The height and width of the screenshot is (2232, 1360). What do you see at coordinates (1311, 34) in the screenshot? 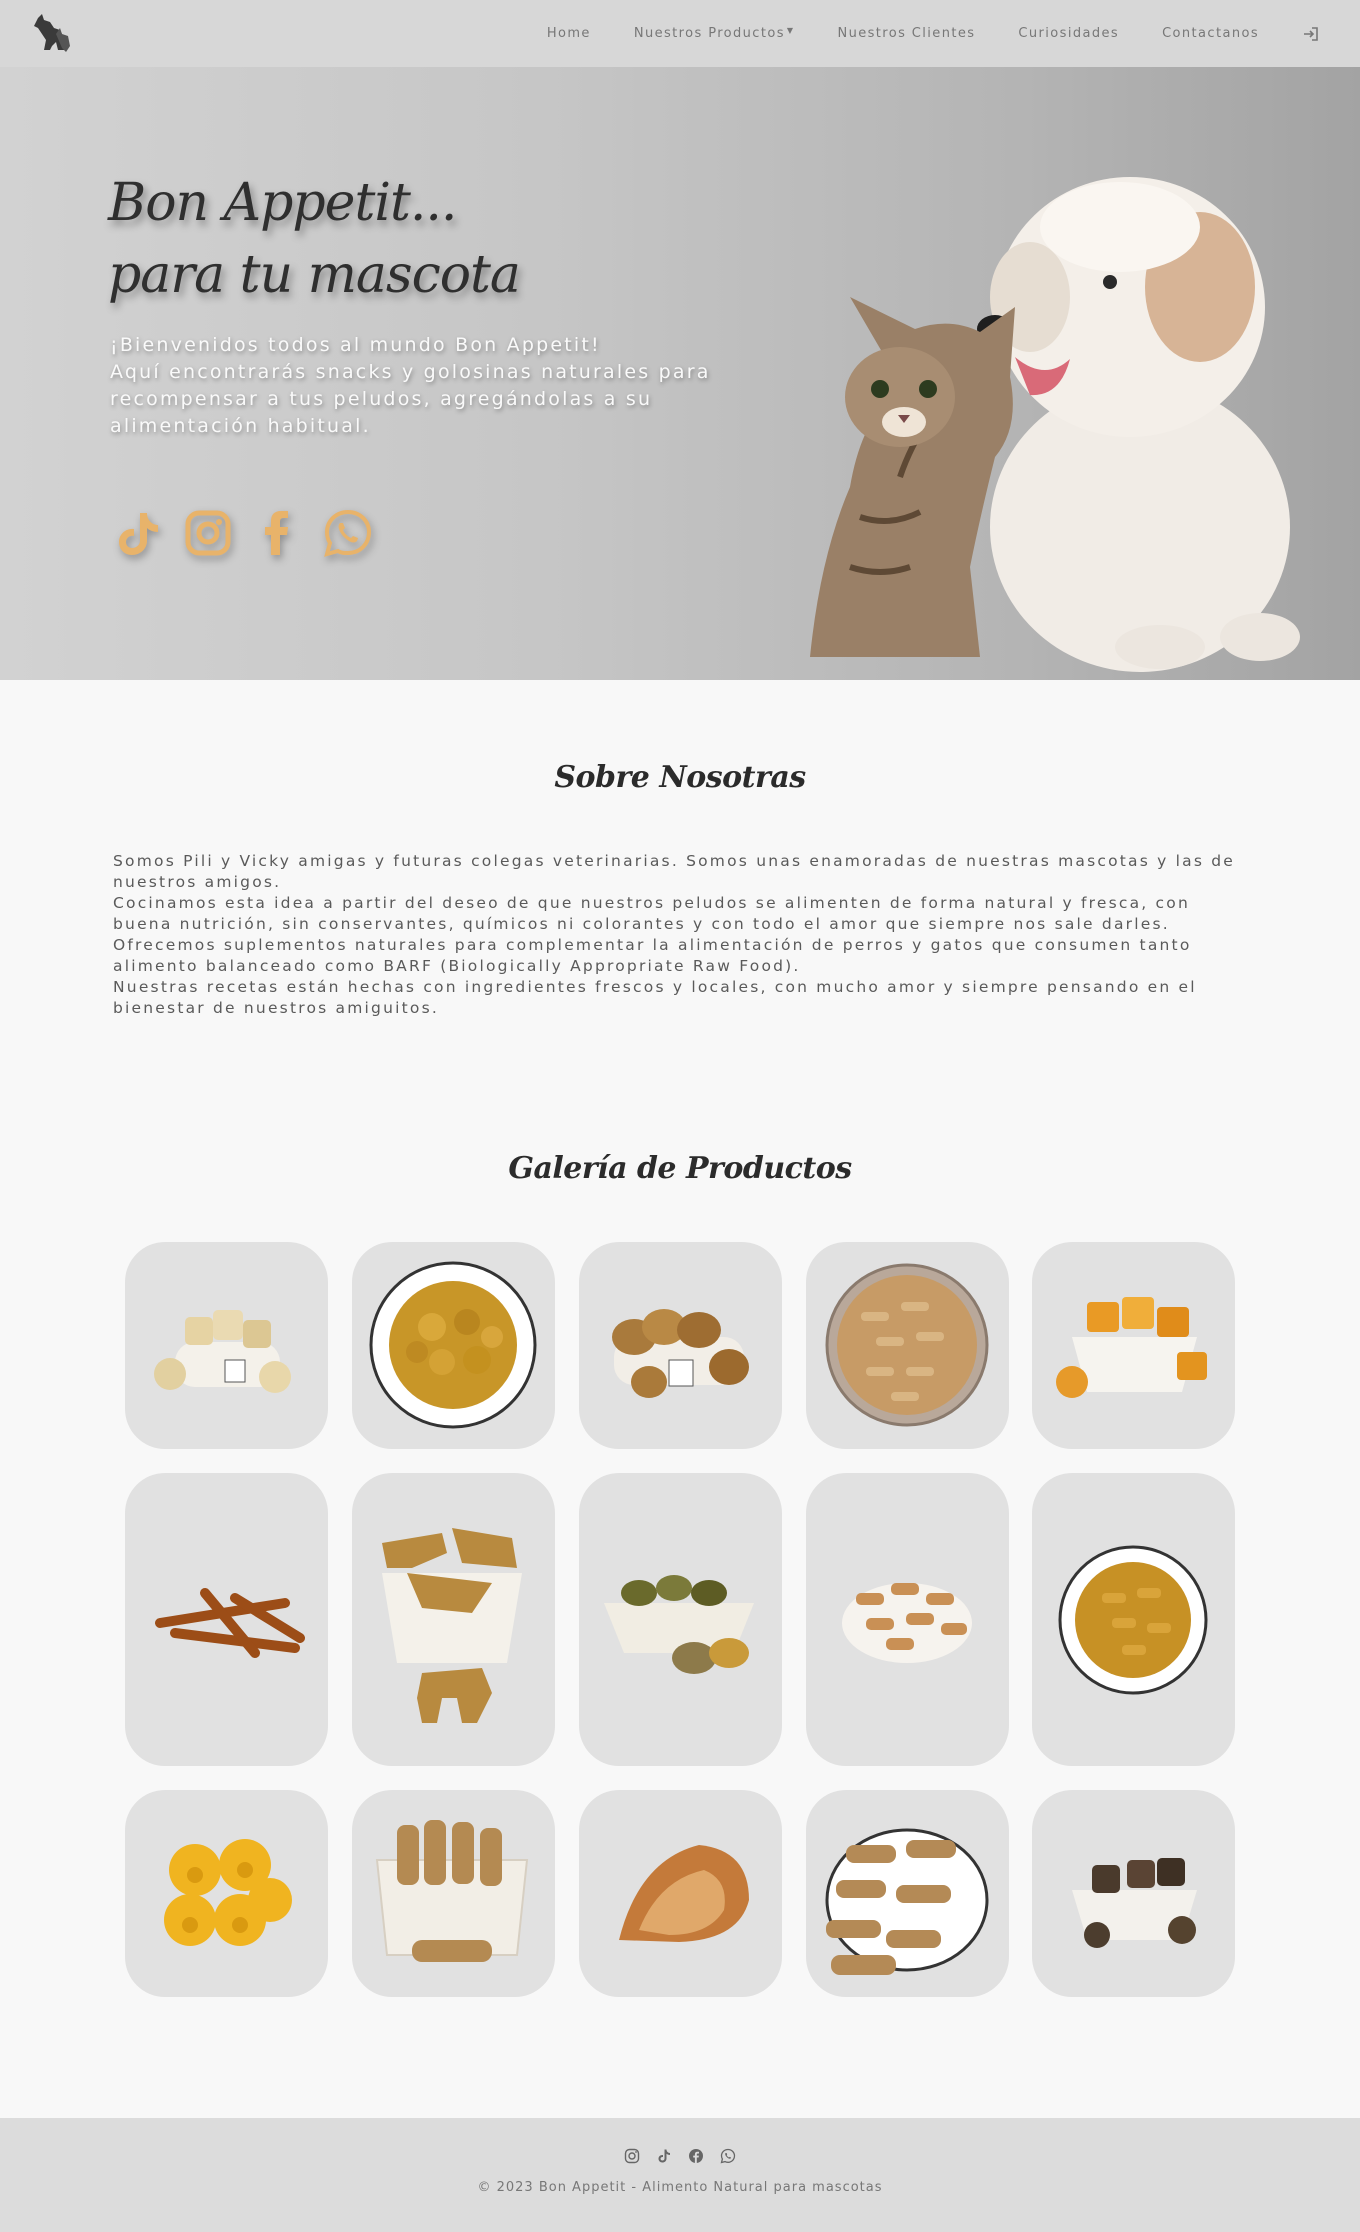
I see `sign-in-icon` at bounding box center [1311, 34].